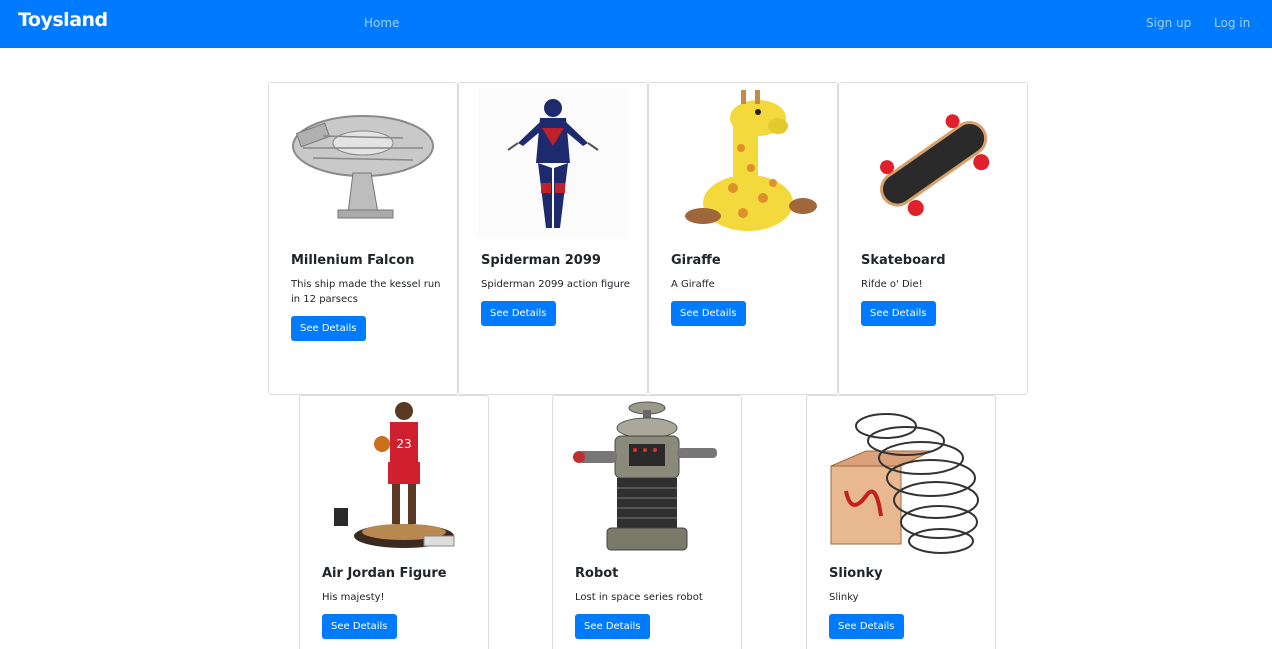 Image resolution: width=1272 pixels, height=649 pixels. Describe the element at coordinates (541, 260) in the screenshot. I see `product-title: Spiderman 2099` at that location.